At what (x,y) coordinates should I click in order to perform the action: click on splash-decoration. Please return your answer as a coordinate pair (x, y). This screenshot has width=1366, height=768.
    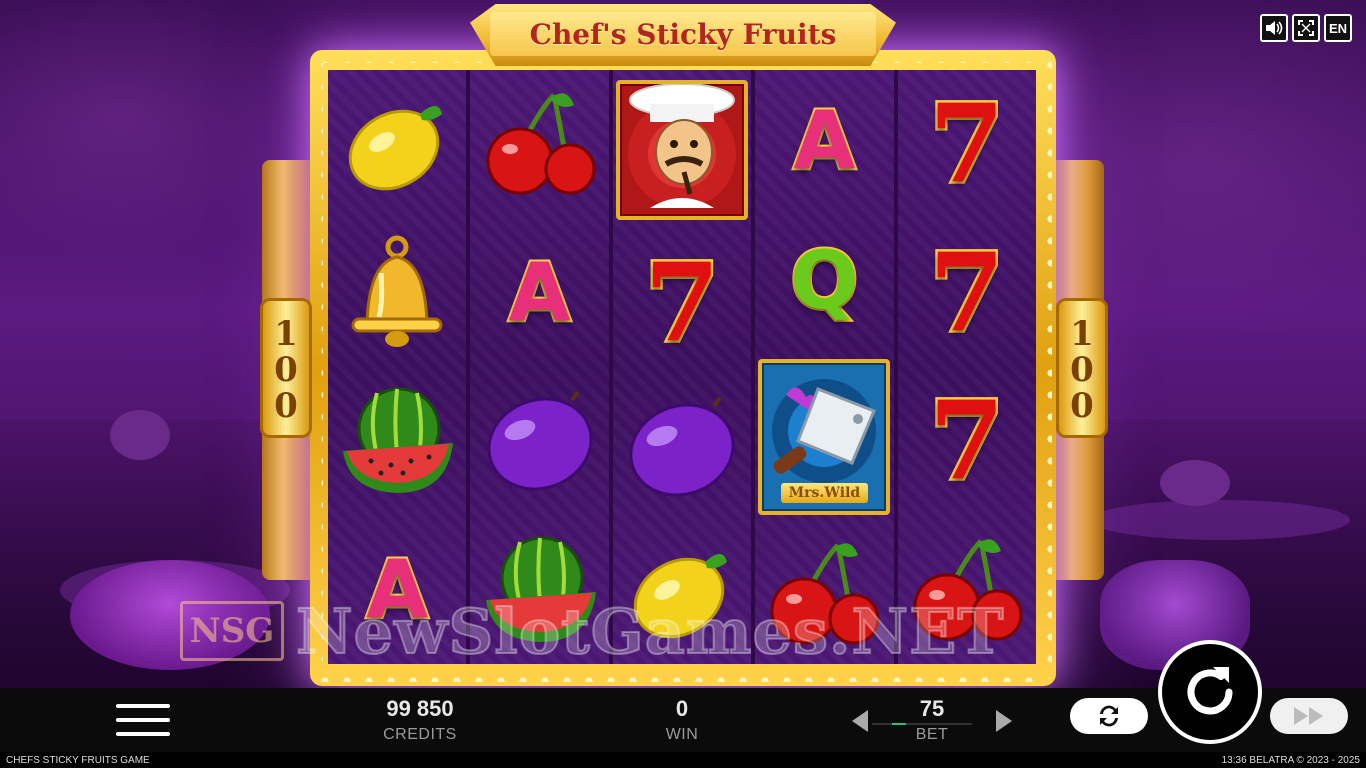
    Looking at the image, I should click on (1220, 520).